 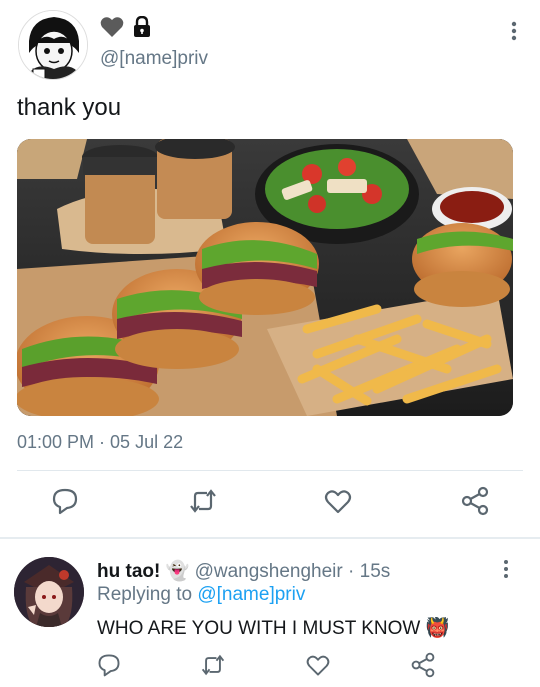 I want to click on ghost-emoji-icon: 👻, so click(x=177, y=571).